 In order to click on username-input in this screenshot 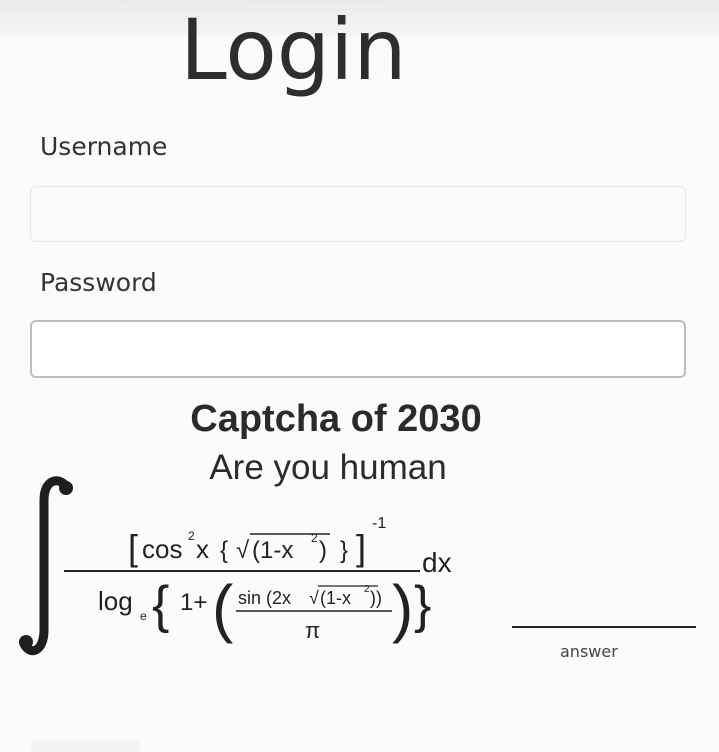, I will do `click(358, 214)`.